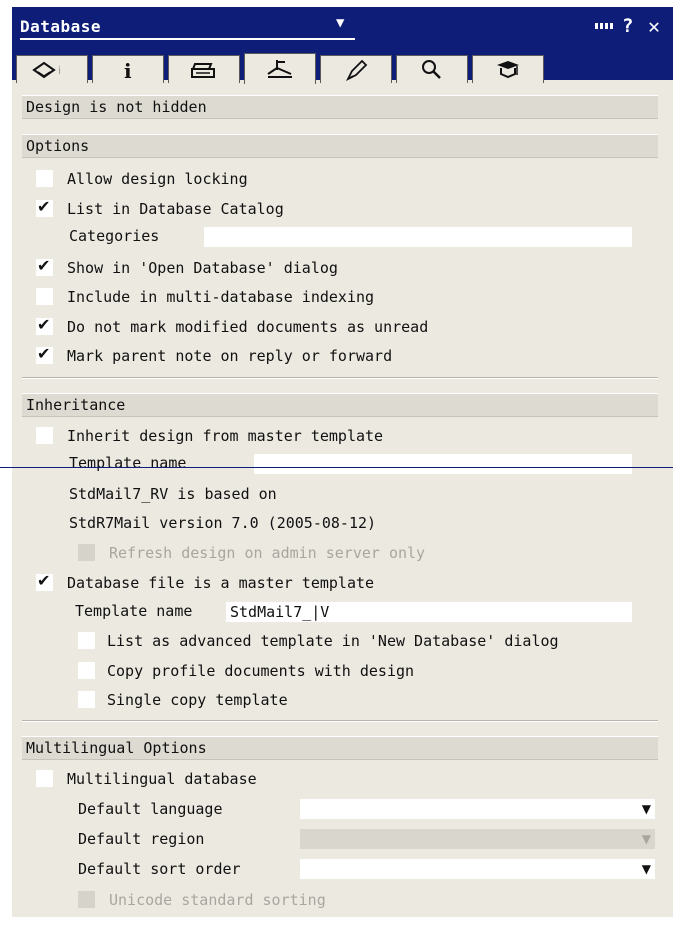  What do you see at coordinates (128, 463) in the screenshot?
I see `template-name-1-label: Template name` at bounding box center [128, 463].